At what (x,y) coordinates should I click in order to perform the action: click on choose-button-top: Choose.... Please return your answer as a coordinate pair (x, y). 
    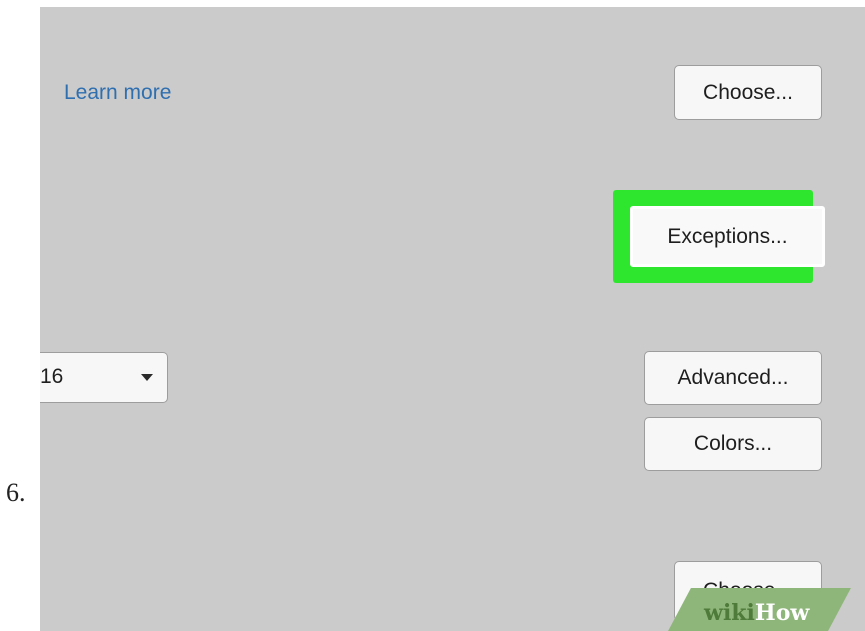
    Looking at the image, I should click on (748, 92).